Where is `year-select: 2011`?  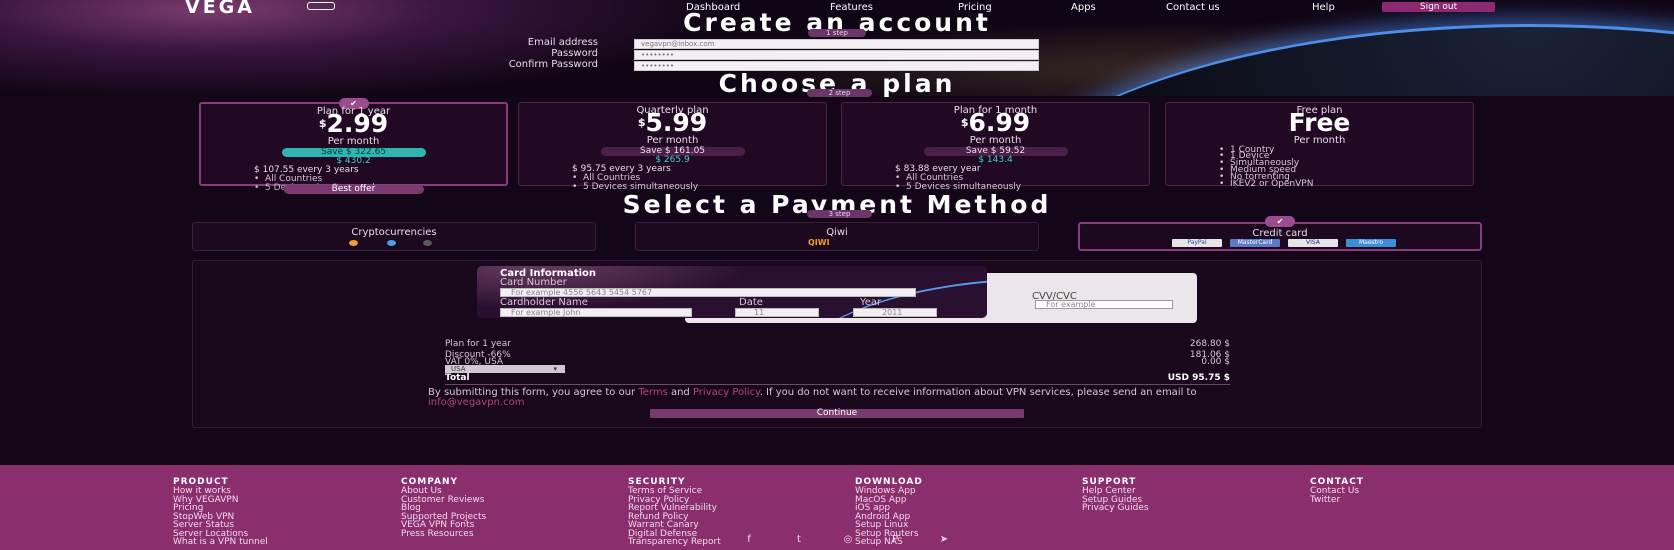 year-select: 2011 is located at coordinates (895, 312).